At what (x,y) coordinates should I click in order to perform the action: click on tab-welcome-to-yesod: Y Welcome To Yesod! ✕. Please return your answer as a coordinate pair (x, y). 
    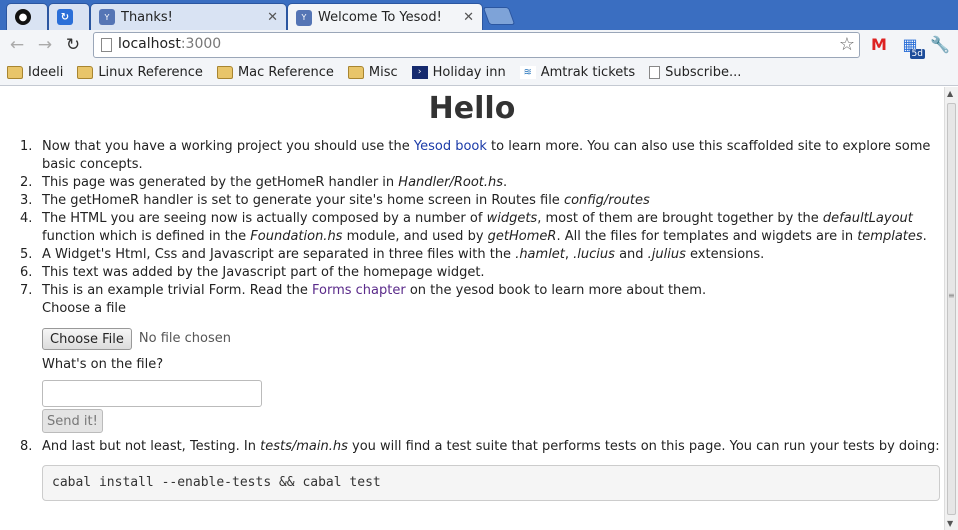
    Looking at the image, I should click on (385, 17).